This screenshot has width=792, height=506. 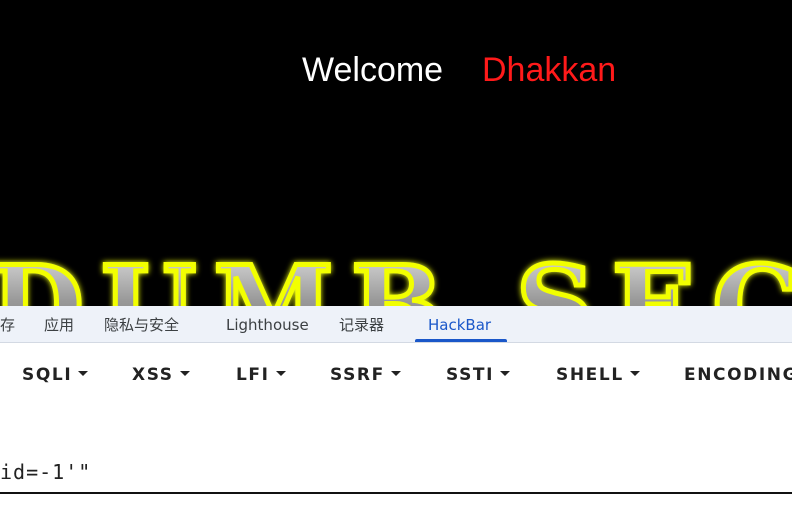 What do you see at coordinates (47, 375) in the screenshot?
I see `menu-sqli-label: SQLI` at bounding box center [47, 375].